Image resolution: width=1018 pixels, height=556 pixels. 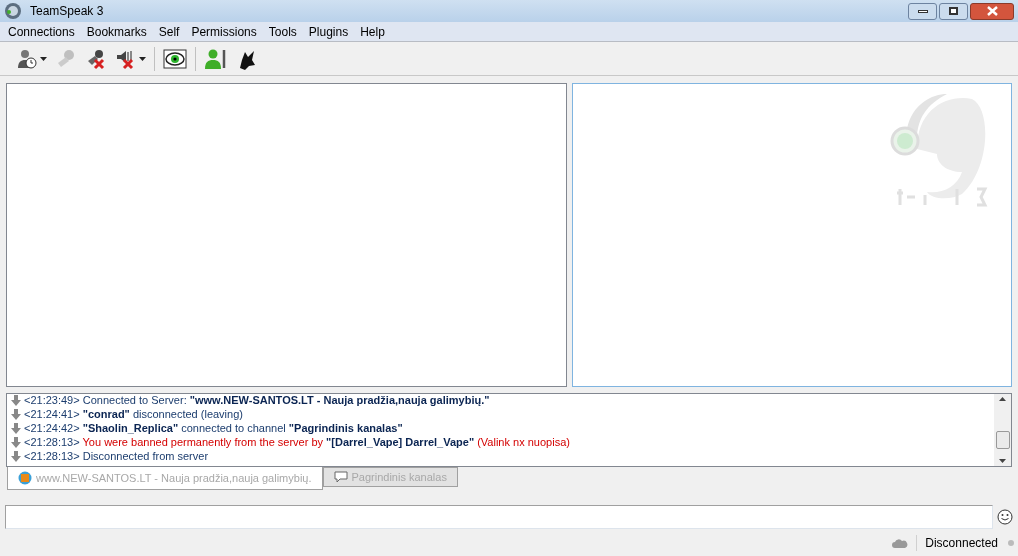 I want to click on eye-icon, so click(x=175, y=58).